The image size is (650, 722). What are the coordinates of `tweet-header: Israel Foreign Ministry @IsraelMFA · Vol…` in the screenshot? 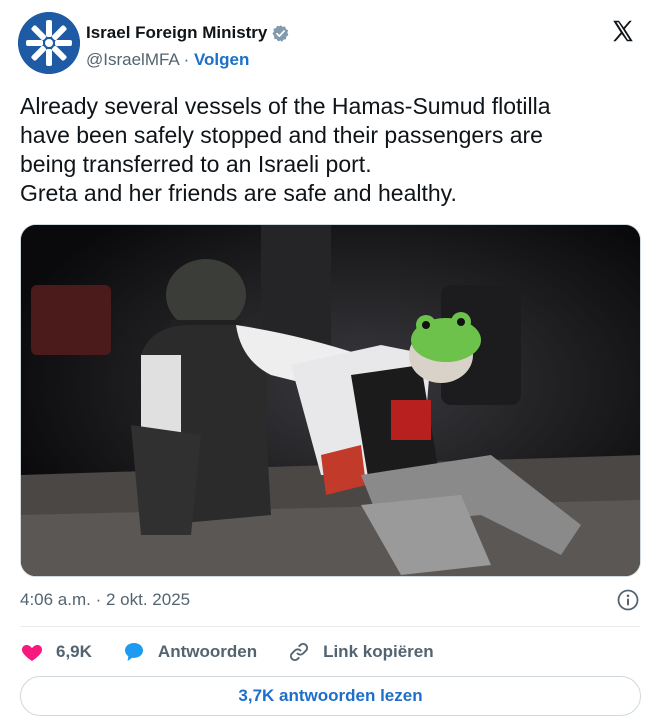 It's located at (329, 45).